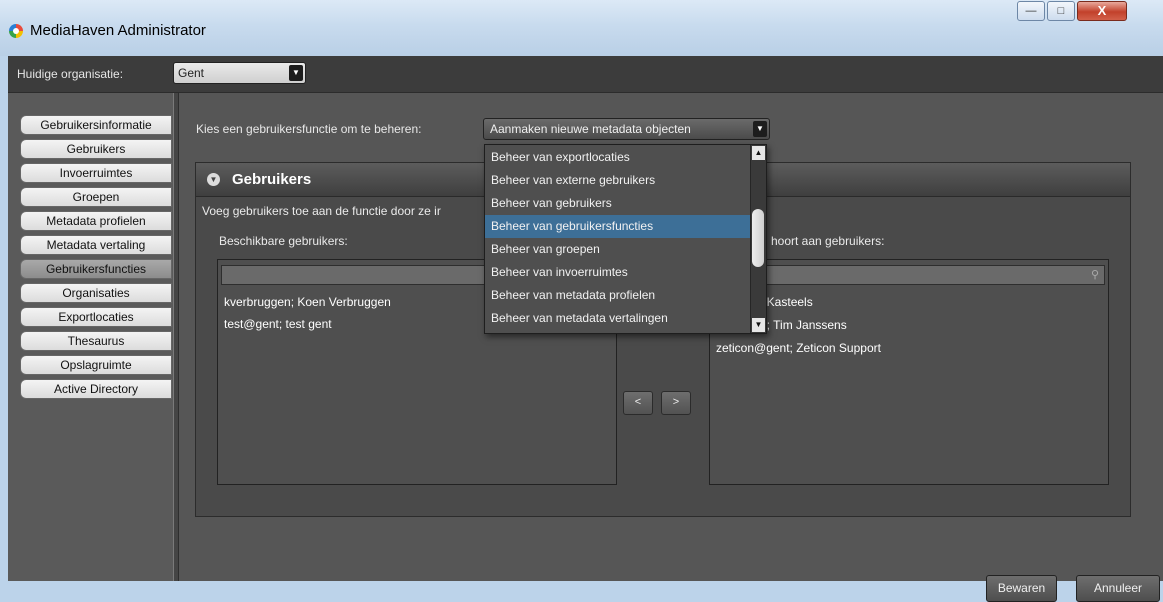  I want to click on sidebar-item-gebruikersfuncties: Gebruikersfuncties, so click(96, 269).